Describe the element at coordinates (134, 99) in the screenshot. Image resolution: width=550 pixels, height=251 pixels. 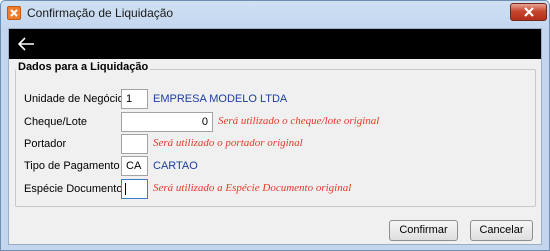
I see `unidade-input: 1` at that location.